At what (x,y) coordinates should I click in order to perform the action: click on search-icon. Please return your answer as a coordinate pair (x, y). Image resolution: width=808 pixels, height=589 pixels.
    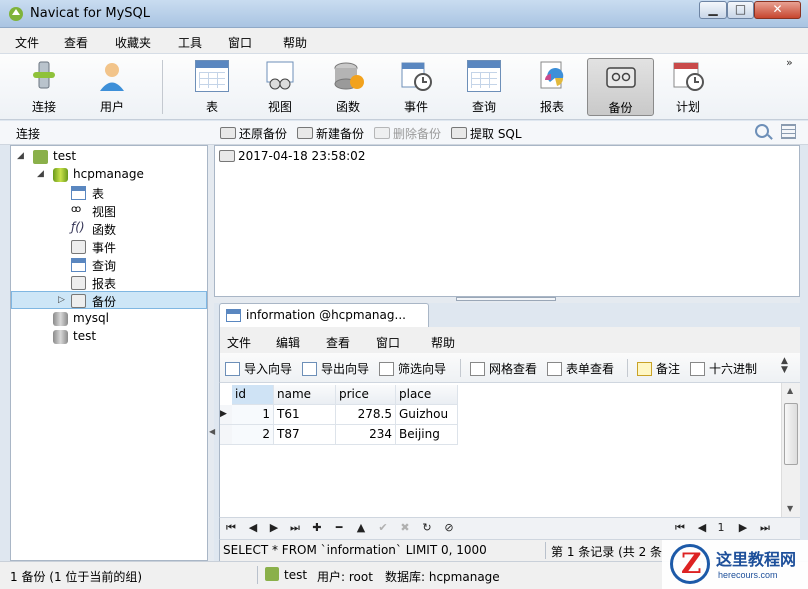
    Looking at the image, I should click on (762, 131).